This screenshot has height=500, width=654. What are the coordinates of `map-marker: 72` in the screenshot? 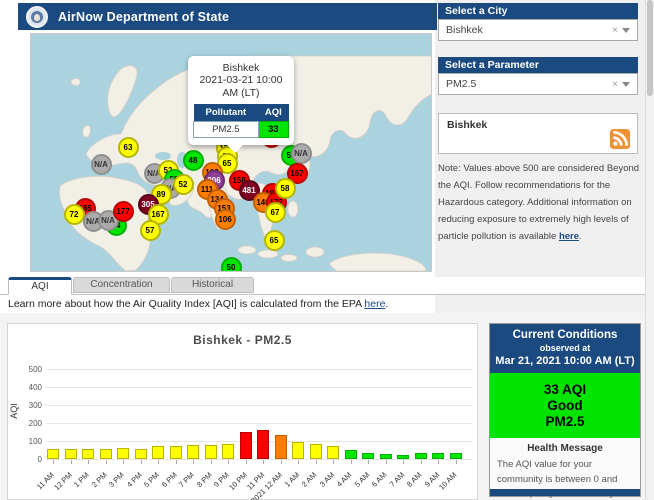 It's located at (74, 214).